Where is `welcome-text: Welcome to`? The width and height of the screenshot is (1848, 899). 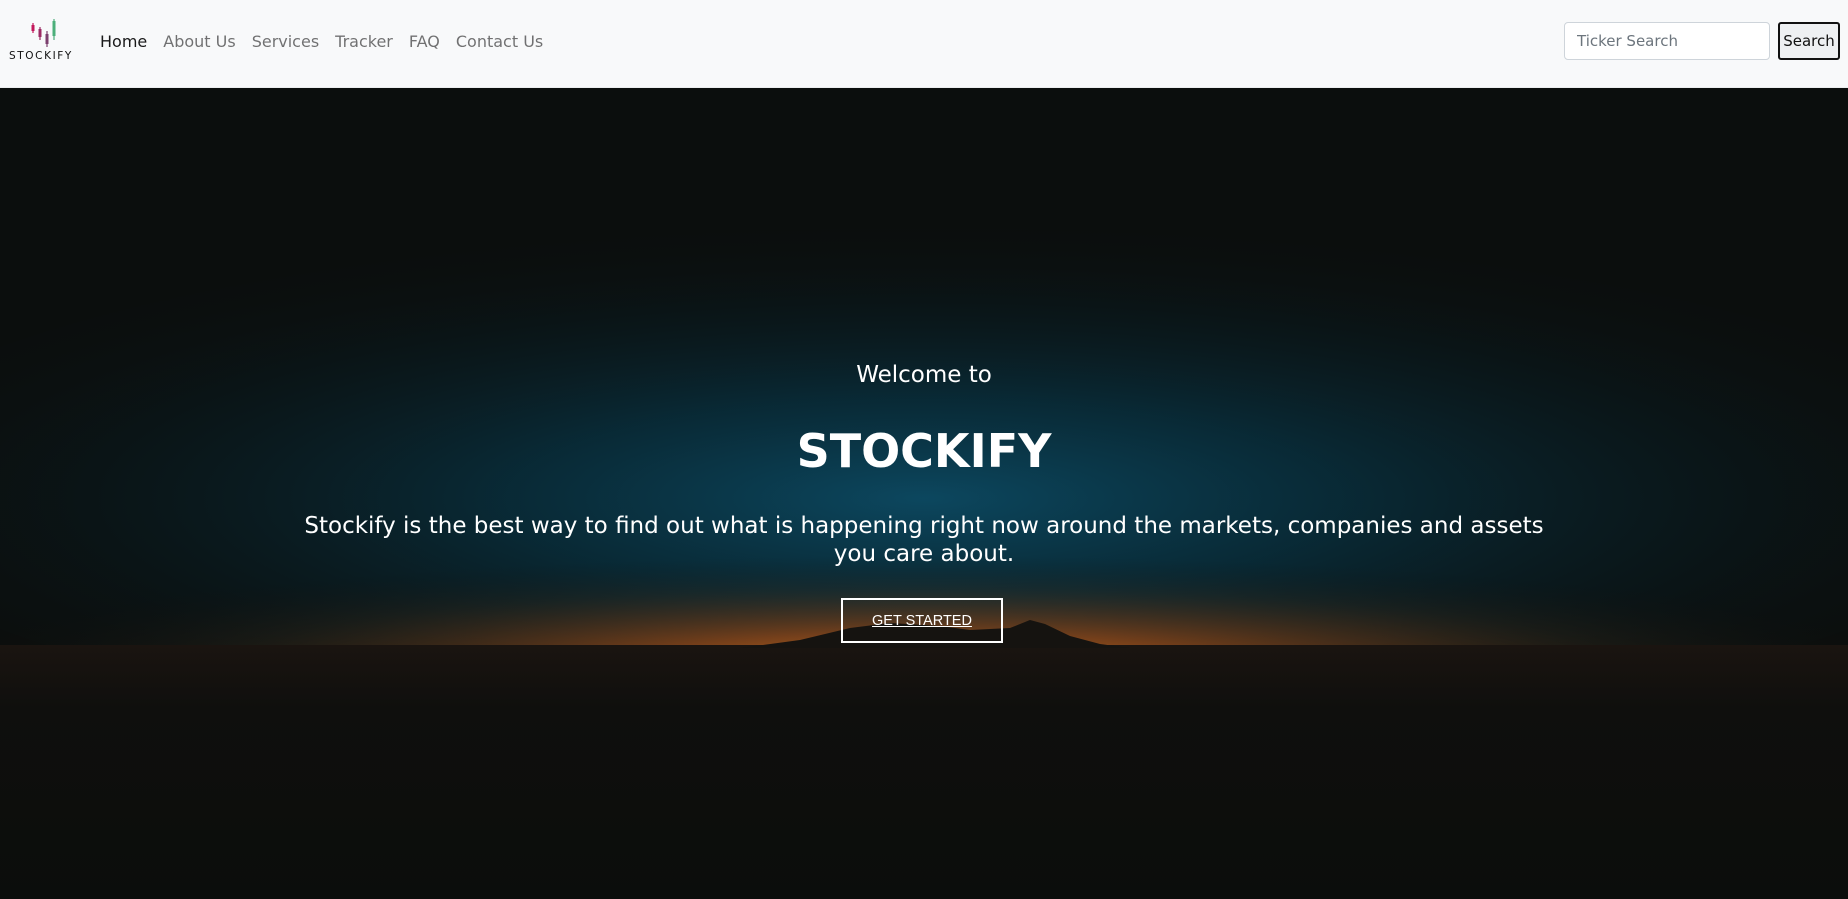 welcome-text: Welcome to is located at coordinates (924, 375).